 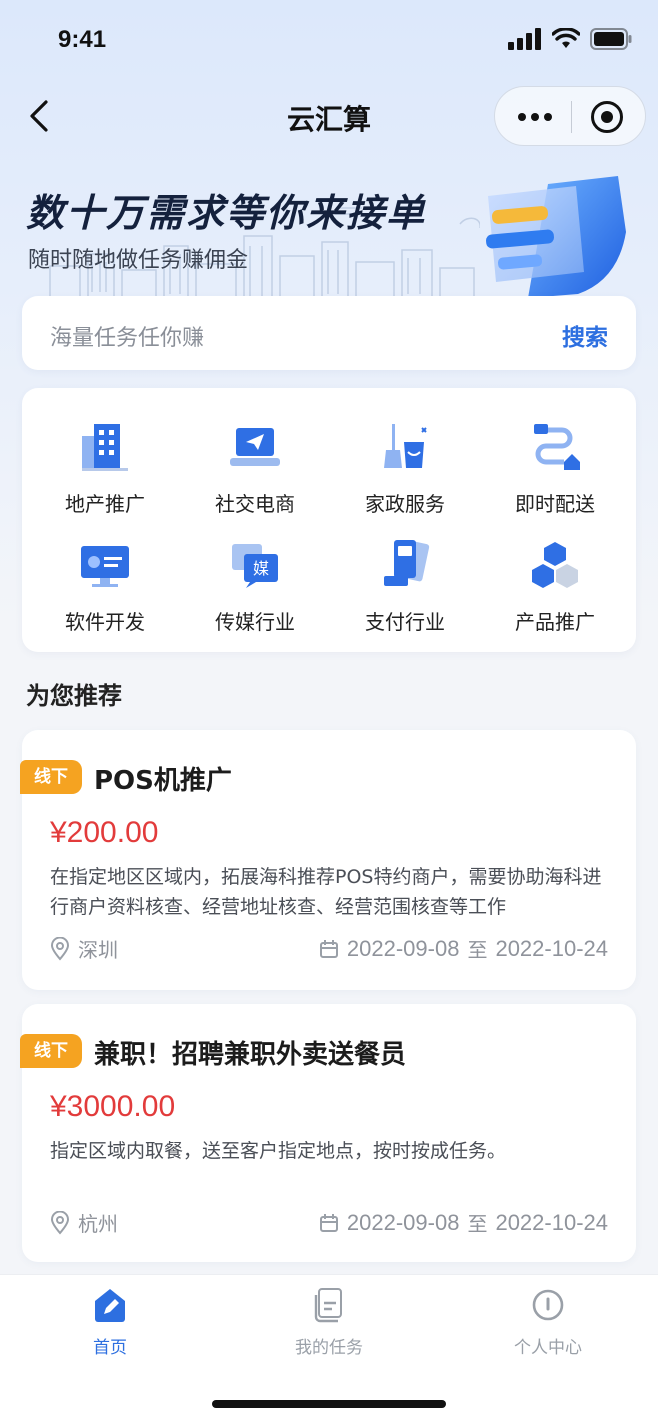 What do you see at coordinates (278, 1151) in the screenshot?
I see `task-description: 指定区域内取餐，送至客户指定地点，按时按成任务。` at bounding box center [278, 1151].